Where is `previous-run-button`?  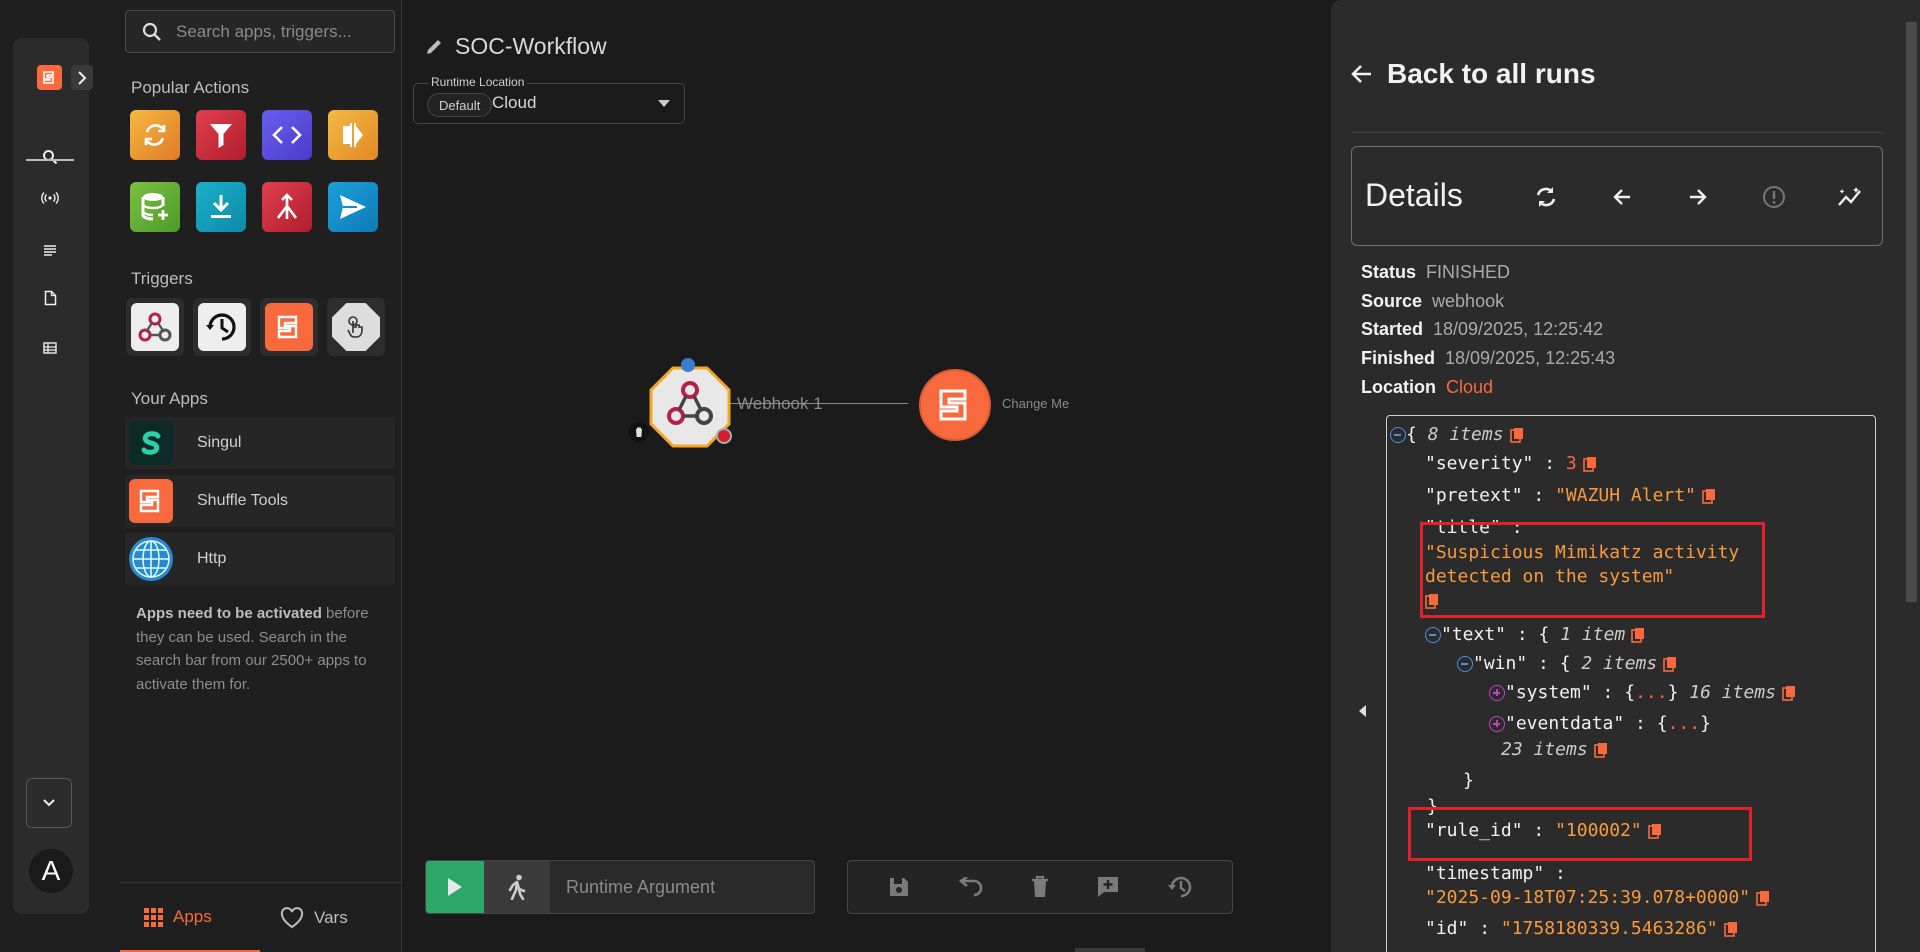 previous-run-button is located at coordinates (1622, 197).